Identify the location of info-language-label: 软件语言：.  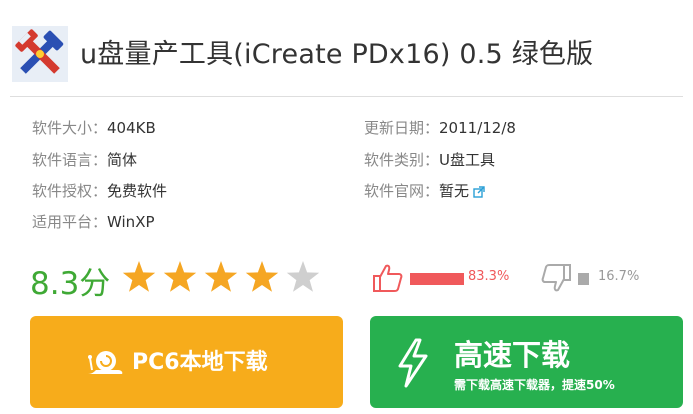
(70, 160).